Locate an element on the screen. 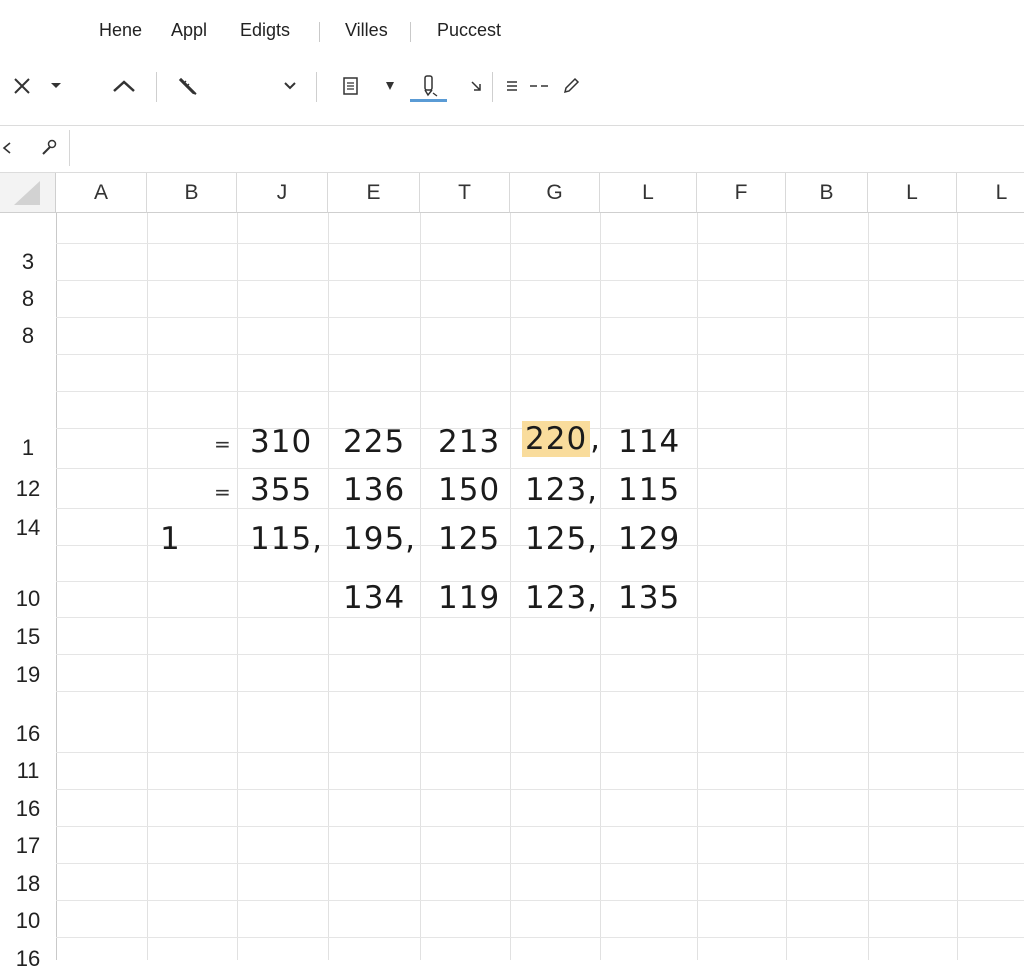  chevron-up-icon is located at coordinates (124, 86).